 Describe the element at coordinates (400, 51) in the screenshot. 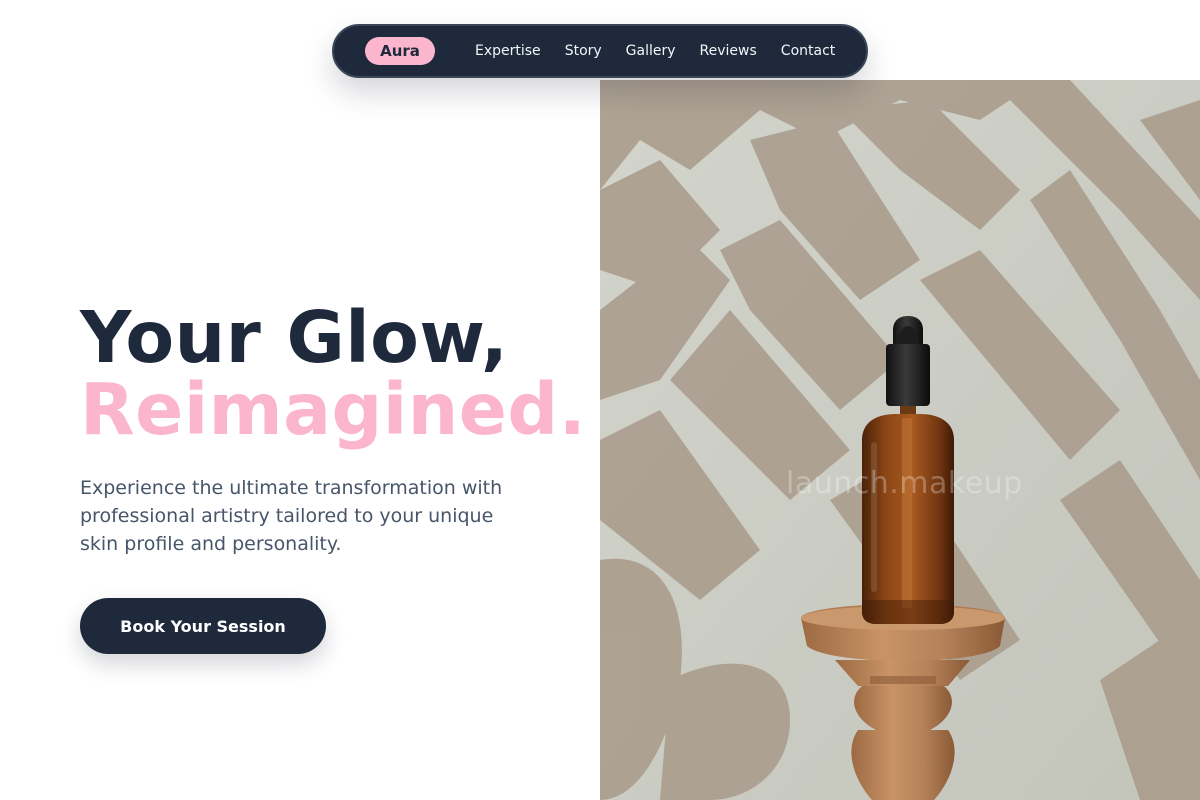

I see `brand-logo: Aura` at that location.